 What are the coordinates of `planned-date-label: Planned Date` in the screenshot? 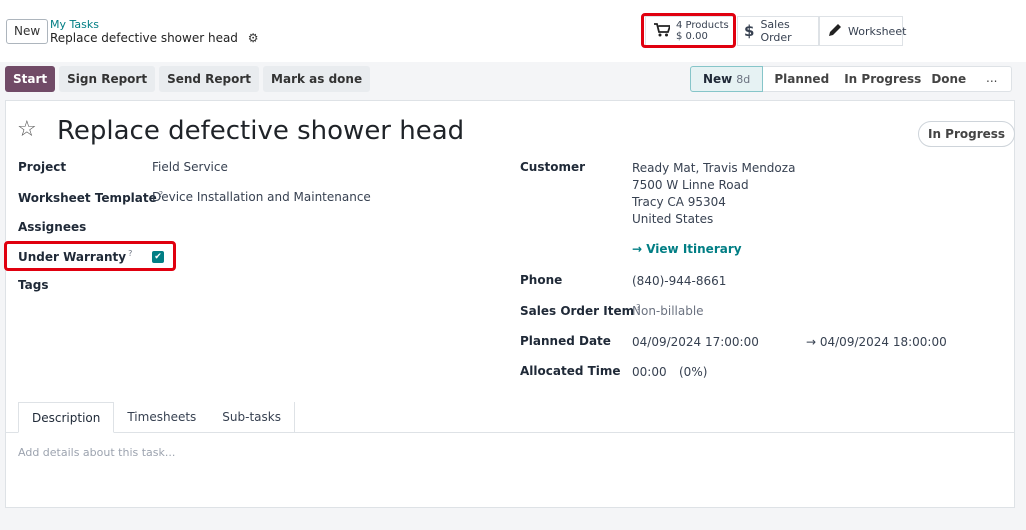 It's located at (565, 341).